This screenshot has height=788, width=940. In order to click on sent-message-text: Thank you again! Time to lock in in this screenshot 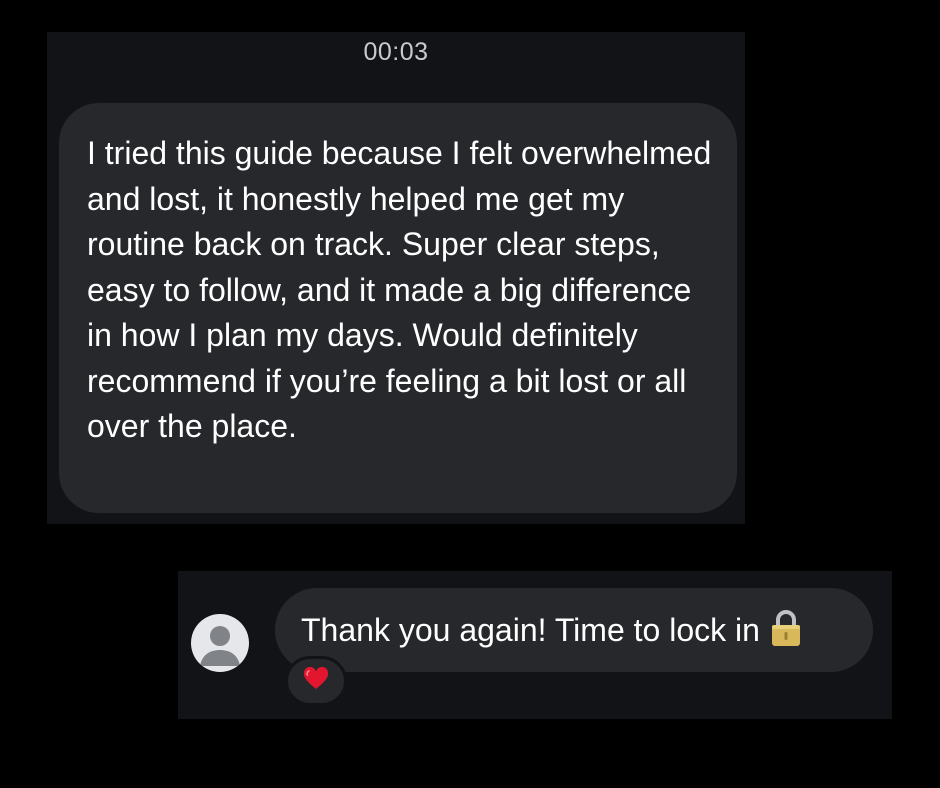, I will do `click(530, 630)`.